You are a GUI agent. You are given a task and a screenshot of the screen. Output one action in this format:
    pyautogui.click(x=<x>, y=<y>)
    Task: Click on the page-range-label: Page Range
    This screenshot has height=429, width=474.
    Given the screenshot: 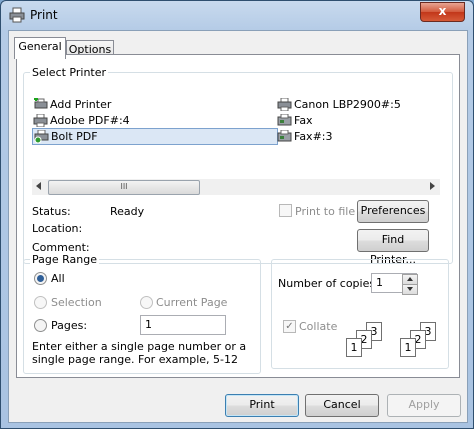 What is the action you would take?
    pyautogui.click(x=64, y=259)
    